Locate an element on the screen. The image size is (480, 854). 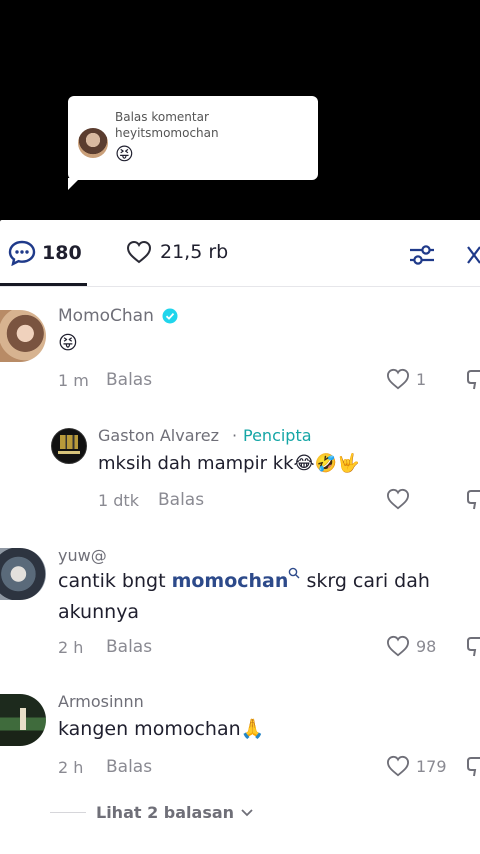
like-button: 98 is located at coordinates (411, 646).